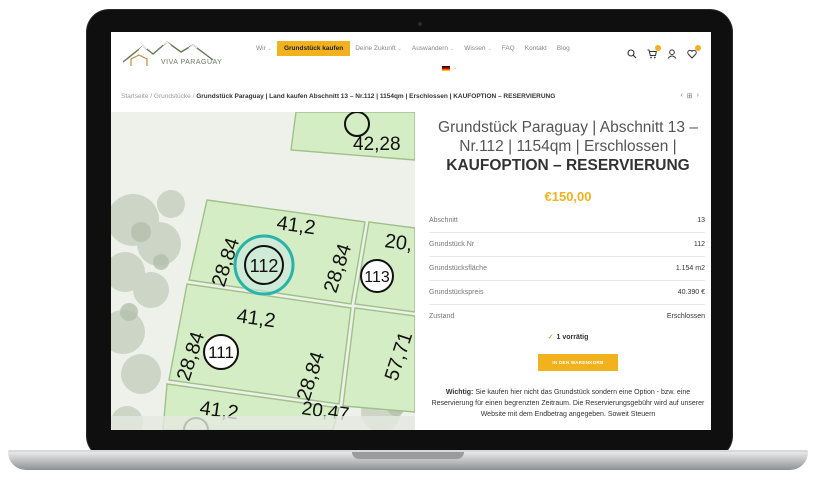 This screenshot has height=482, width=816. I want to click on spec-label: Zustand, so click(442, 316).